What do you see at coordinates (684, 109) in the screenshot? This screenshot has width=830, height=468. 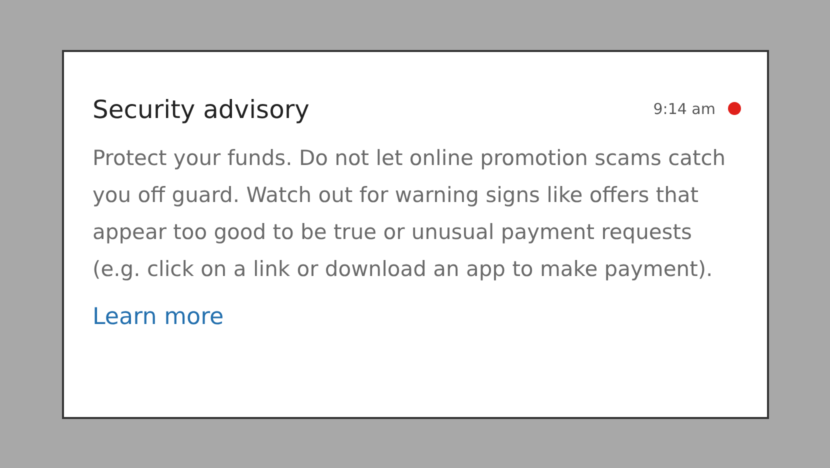 I see `notification-time: 9:14 am` at bounding box center [684, 109].